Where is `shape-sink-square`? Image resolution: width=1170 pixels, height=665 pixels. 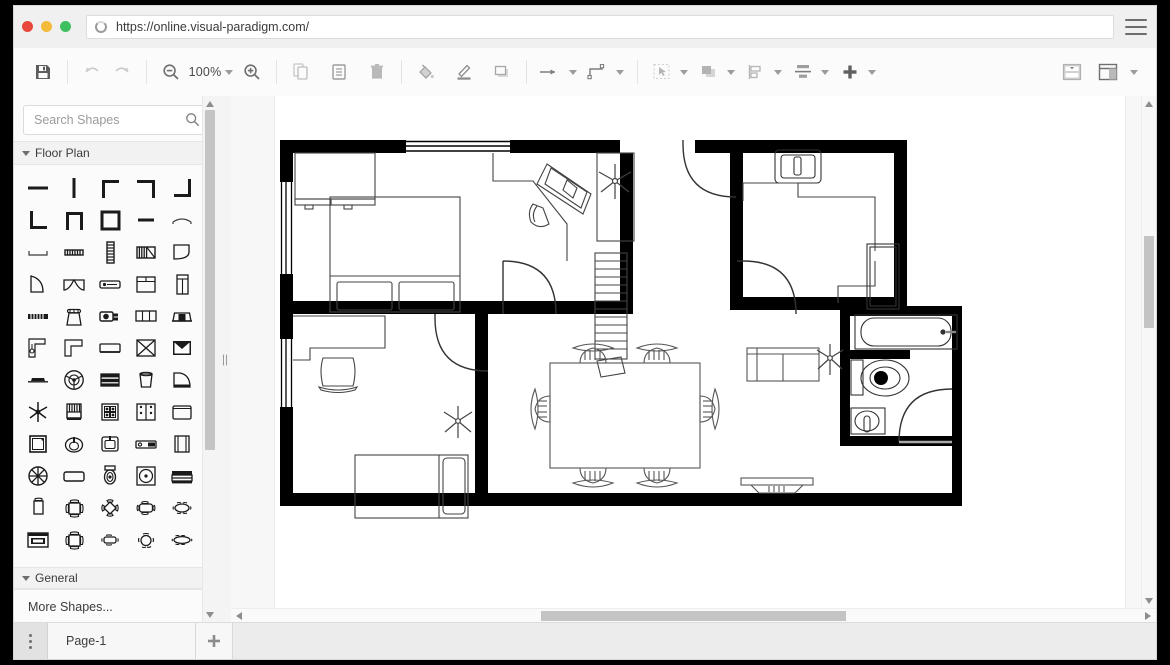
shape-sink-square is located at coordinates (110, 444).